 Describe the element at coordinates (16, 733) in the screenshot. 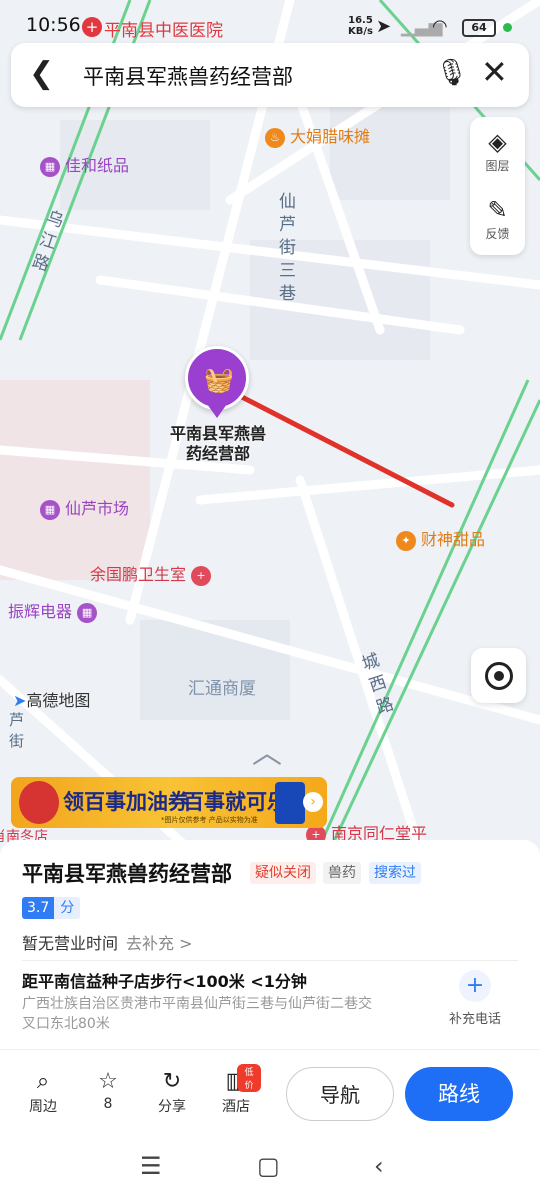

I see `street-label: 芦街` at that location.